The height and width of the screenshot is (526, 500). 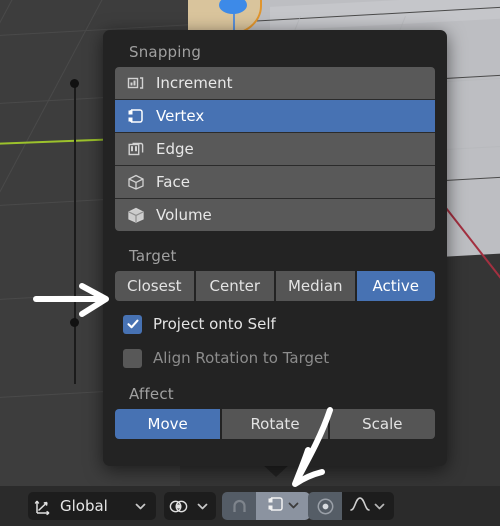 What do you see at coordinates (151, 394) in the screenshot?
I see `affect-section-title: Affect` at bounding box center [151, 394].